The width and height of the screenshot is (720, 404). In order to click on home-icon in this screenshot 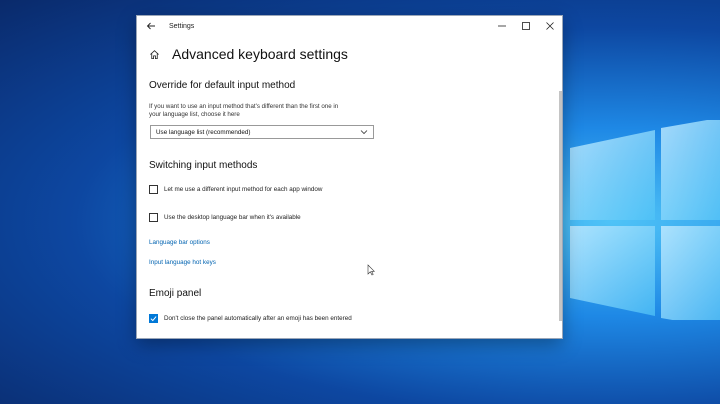, I will do `click(154, 54)`.